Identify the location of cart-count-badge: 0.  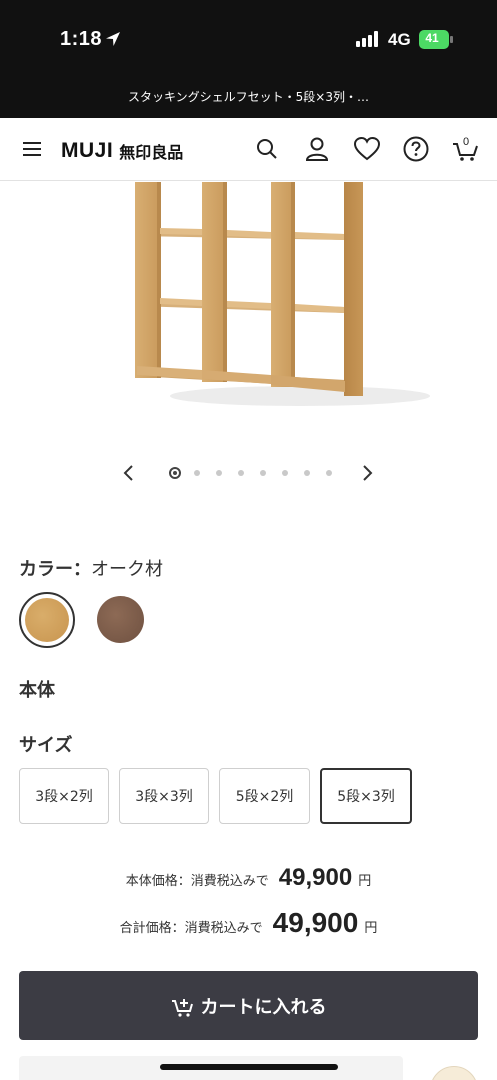
(466, 142).